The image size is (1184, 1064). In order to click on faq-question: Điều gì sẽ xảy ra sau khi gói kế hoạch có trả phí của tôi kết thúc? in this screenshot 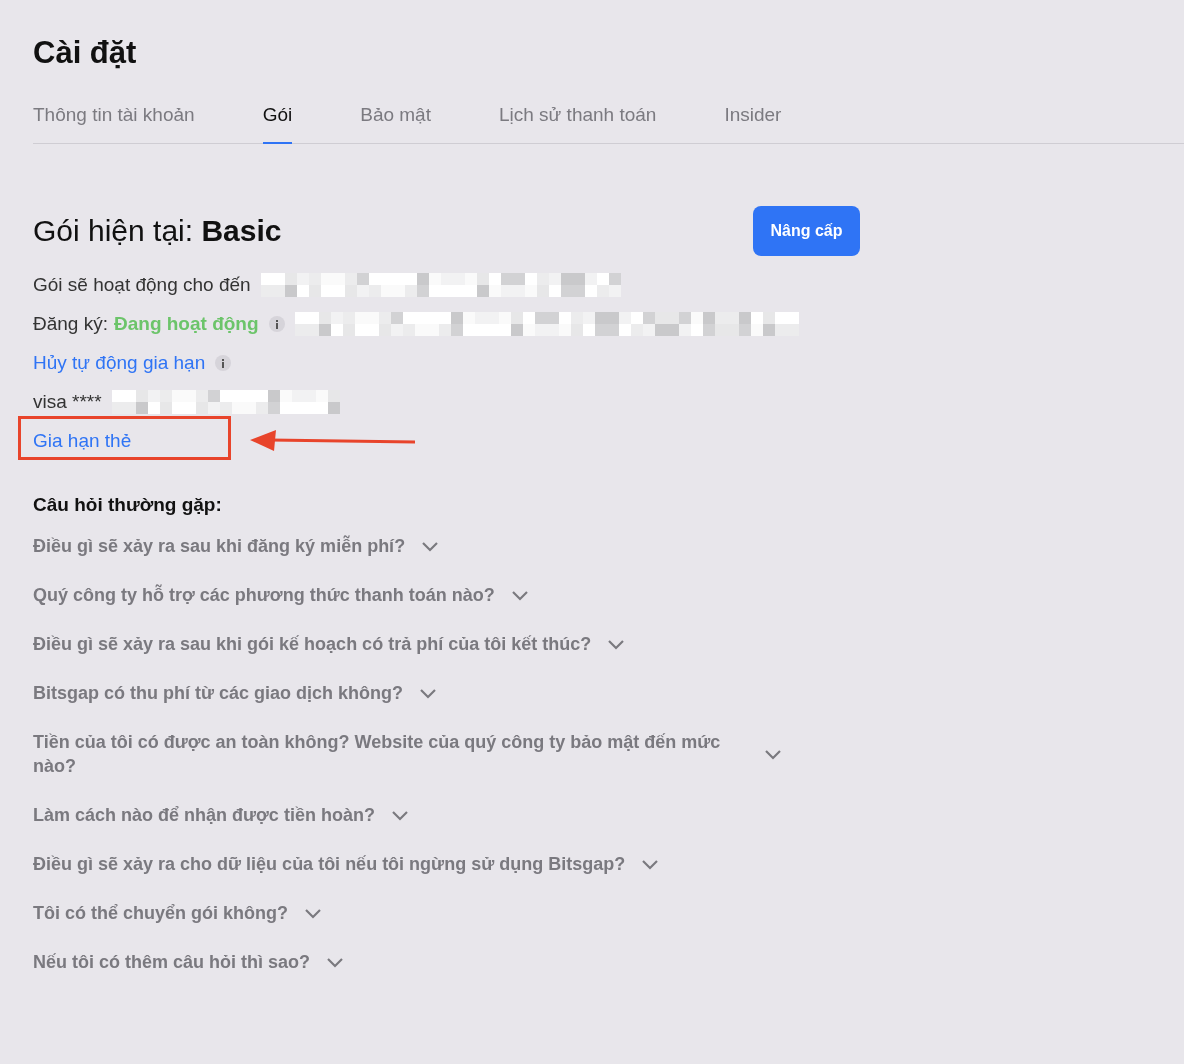, I will do `click(312, 644)`.